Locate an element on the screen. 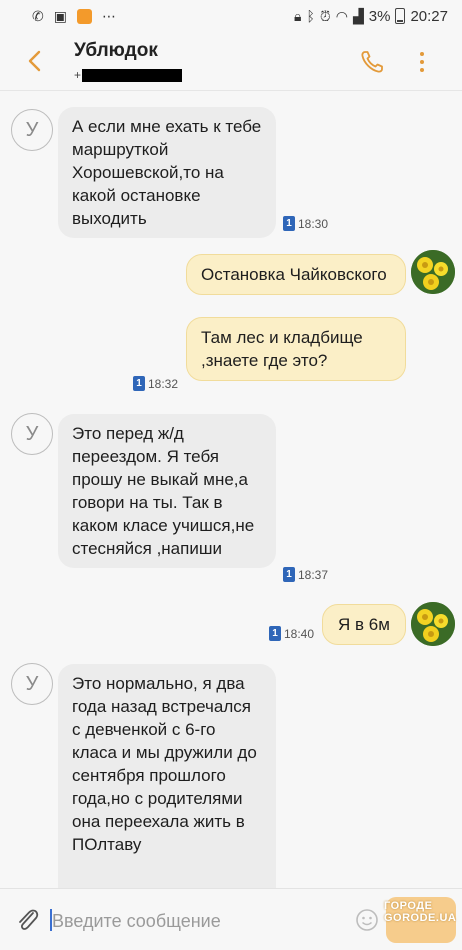 The height and width of the screenshot is (950, 462). message-meta: 1 18:40 is located at coordinates (291, 633).